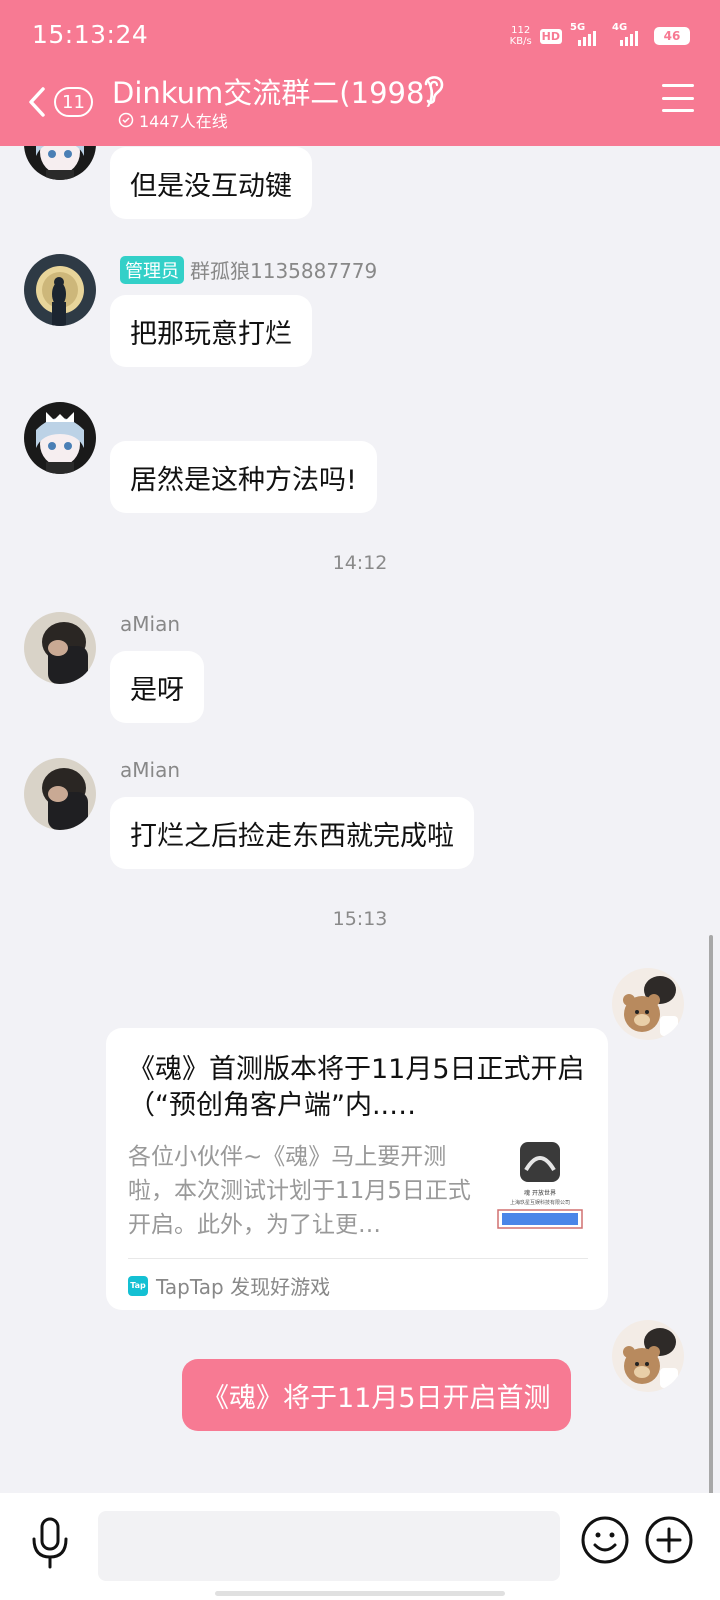 The image size is (720, 1600). Describe the element at coordinates (620, 27) in the screenshot. I see `signal-4g-label: 4G` at that location.